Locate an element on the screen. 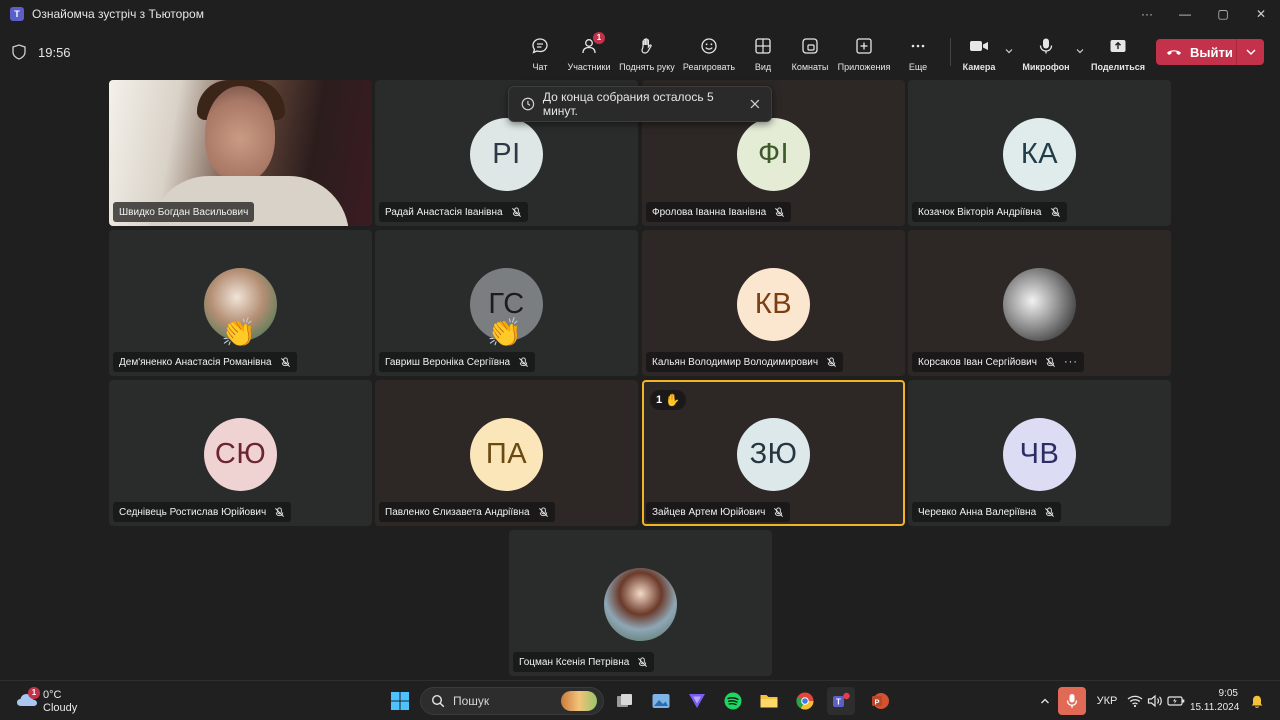  hand-icon is located at coordinates (647, 46).